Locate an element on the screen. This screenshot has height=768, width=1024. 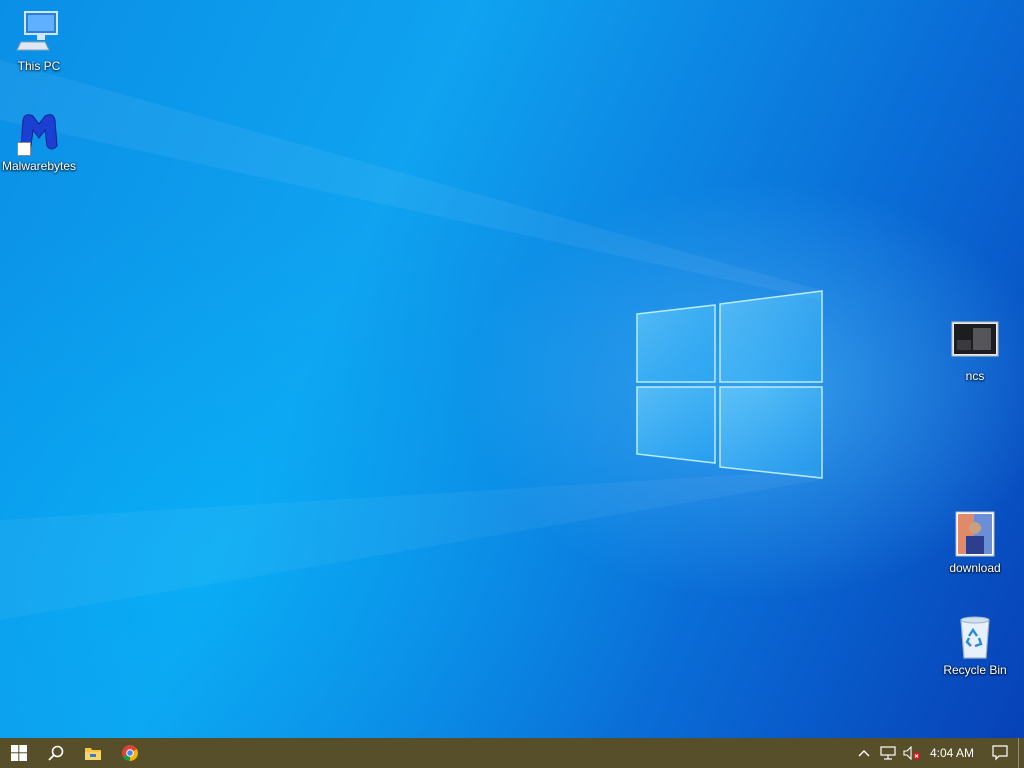
folder-icon is located at coordinates (92, 754).